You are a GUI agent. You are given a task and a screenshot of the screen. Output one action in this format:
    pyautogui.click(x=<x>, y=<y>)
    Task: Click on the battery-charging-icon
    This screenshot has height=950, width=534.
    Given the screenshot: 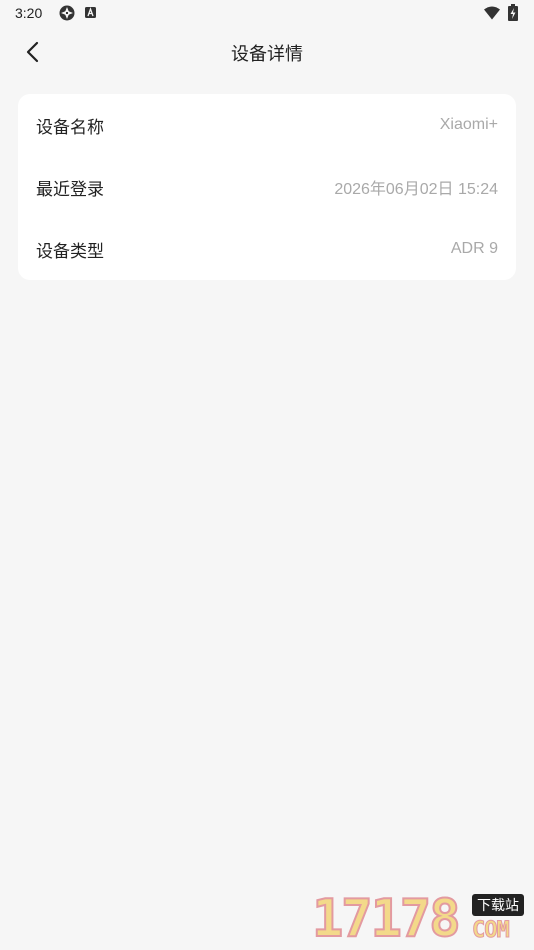 What is the action you would take?
    pyautogui.click(x=513, y=12)
    